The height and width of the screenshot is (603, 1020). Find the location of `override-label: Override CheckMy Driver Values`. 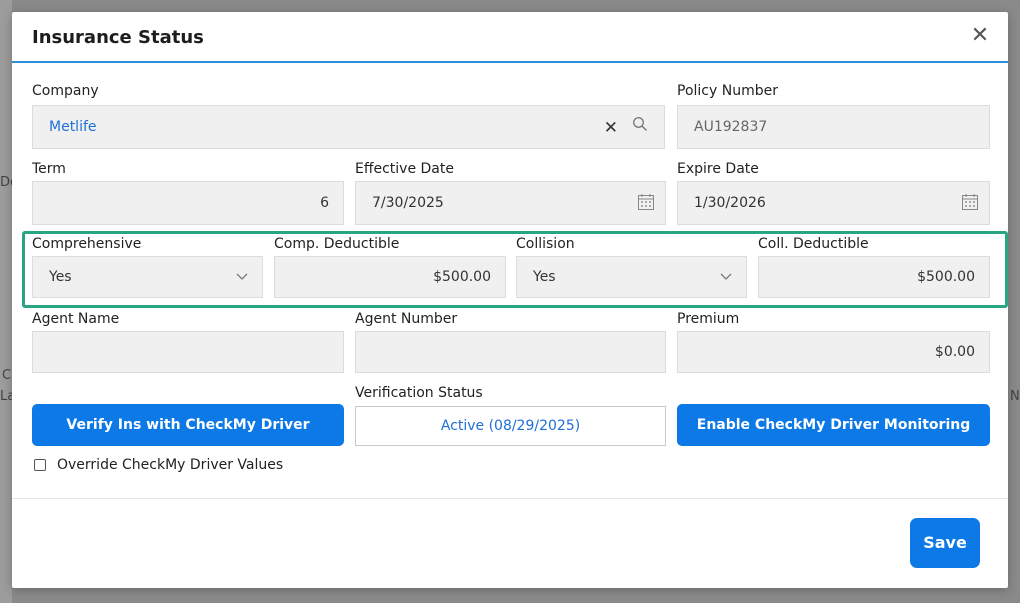

override-label: Override CheckMy Driver Values is located at coordinates (170, 465).